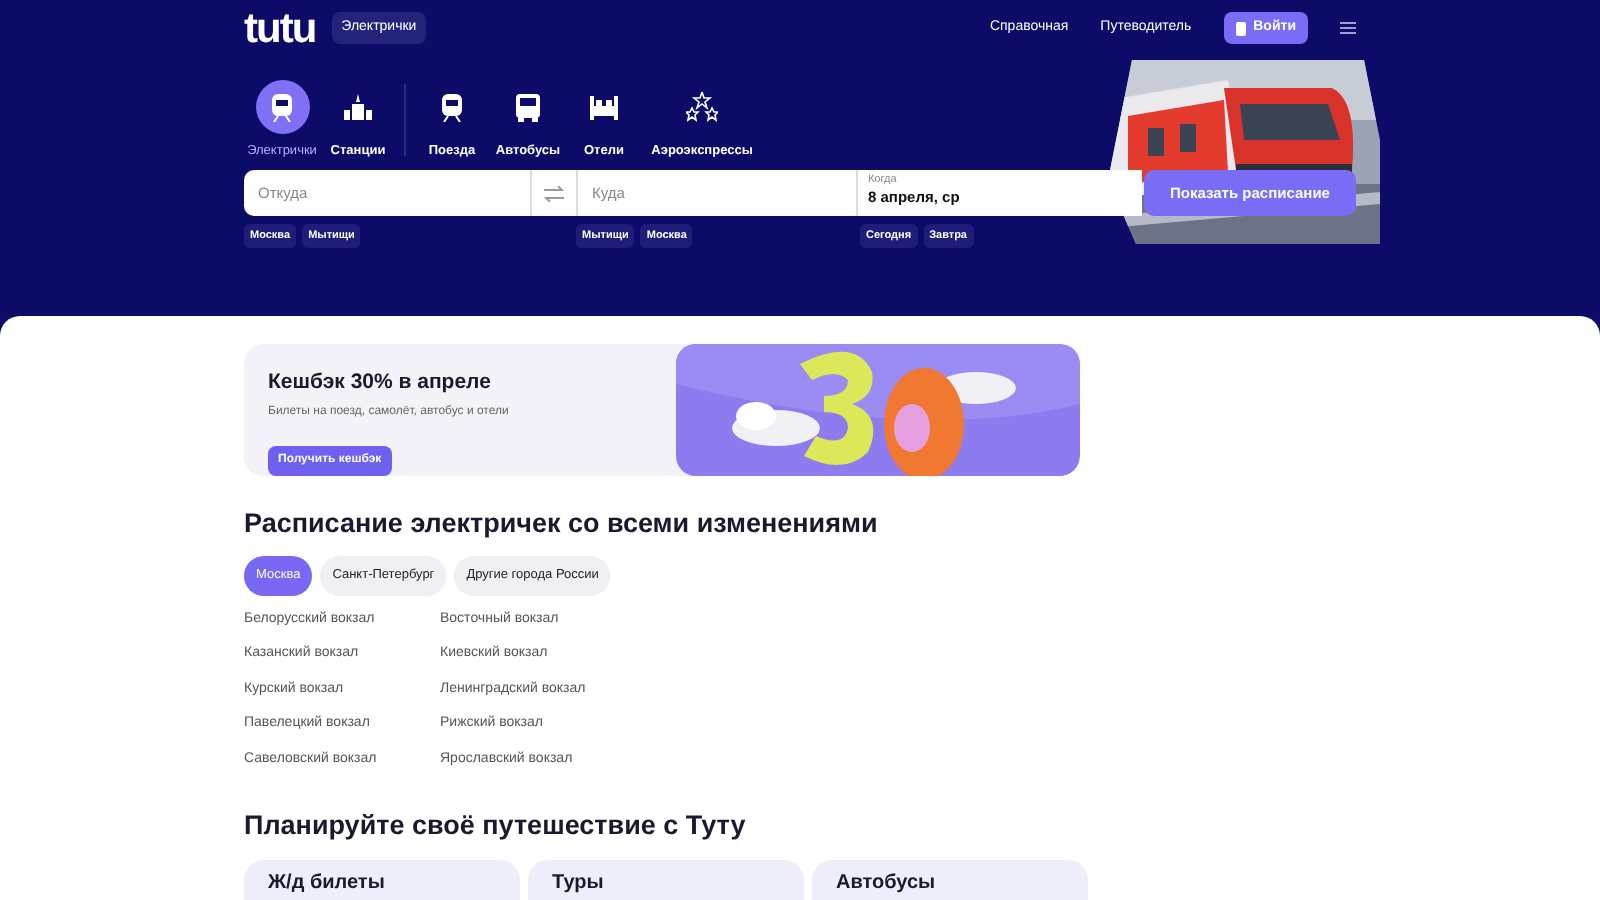  I want to click on menu-icon, so click(1348, 28).